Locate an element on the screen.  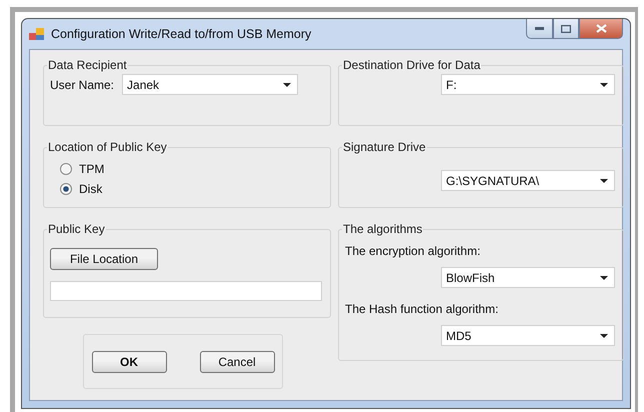
dialog-button: Cancel is located at coordinates (237, 361).